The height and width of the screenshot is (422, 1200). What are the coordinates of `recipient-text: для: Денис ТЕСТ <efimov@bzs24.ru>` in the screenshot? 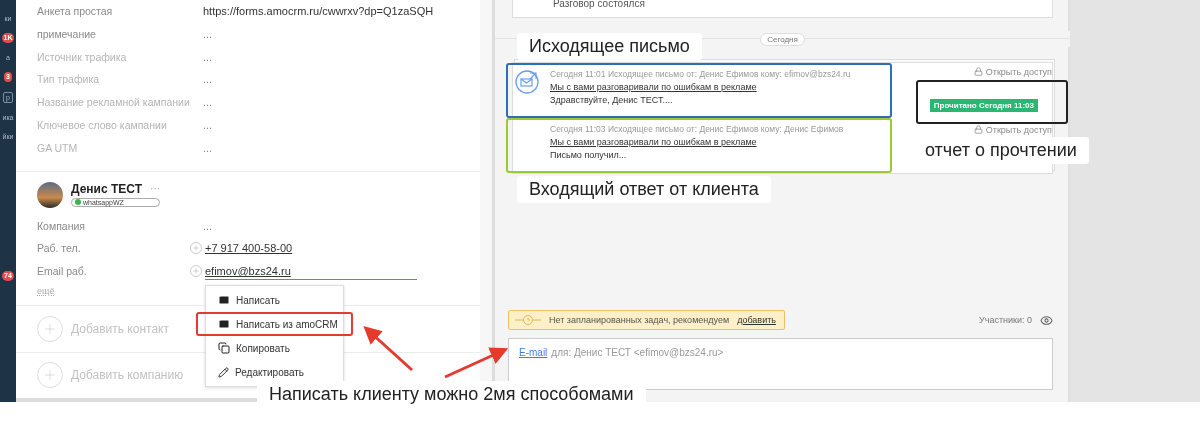 It's located at (637, 352).